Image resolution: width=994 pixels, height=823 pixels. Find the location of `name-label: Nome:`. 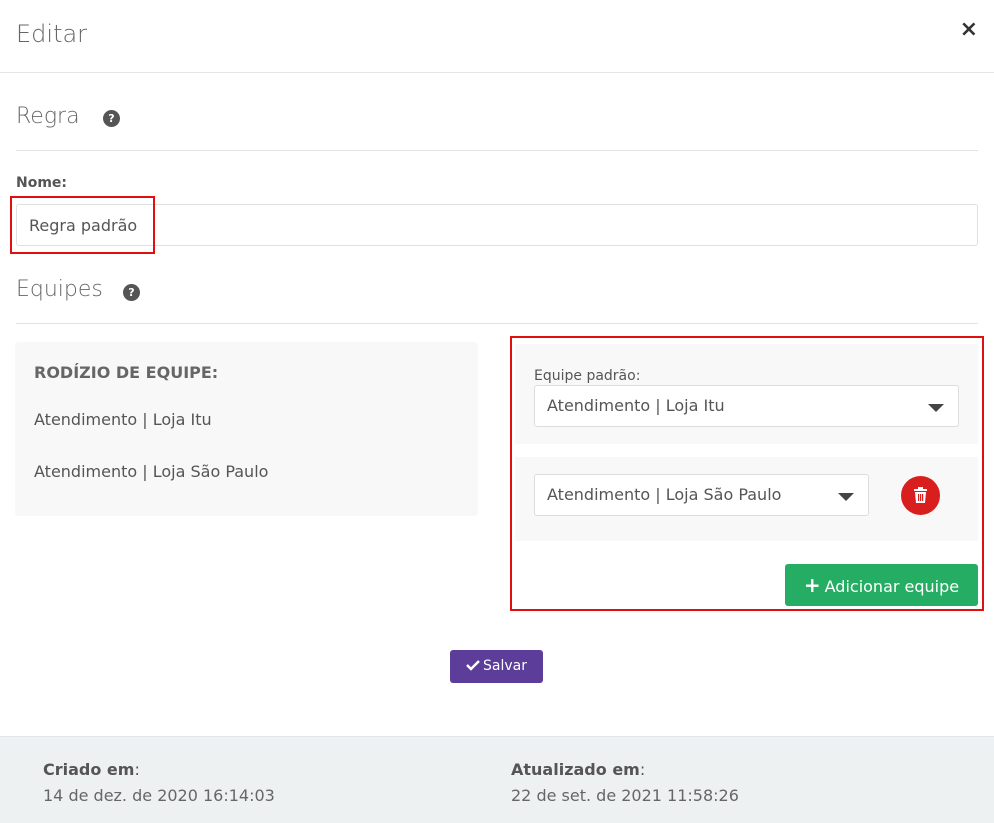

name-label: Nome: is located at coordinates (42, 183).